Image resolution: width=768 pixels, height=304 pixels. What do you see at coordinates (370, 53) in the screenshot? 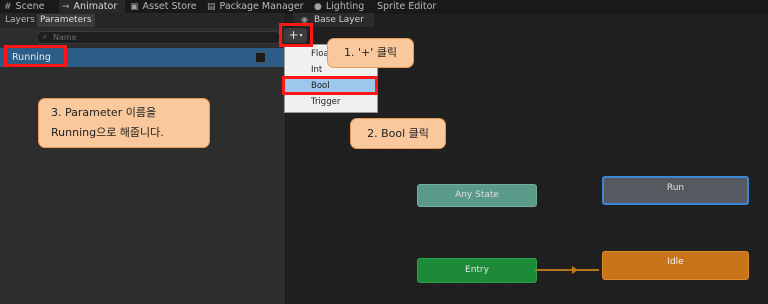
I see `callout-step-1: 1. '+' 클릭` at bounding box center [370, 53].